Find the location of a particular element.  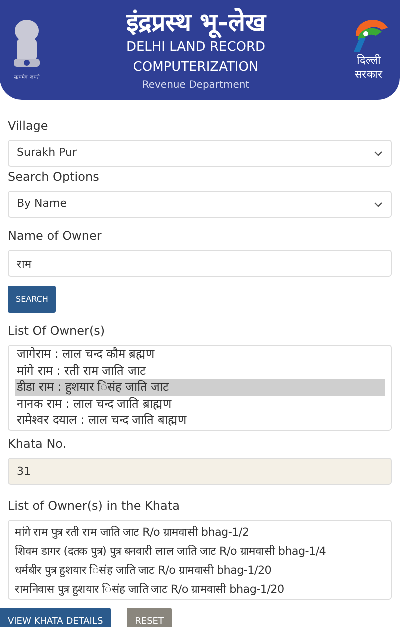

search-button: SEARCH is located at coordinates (32, 299).